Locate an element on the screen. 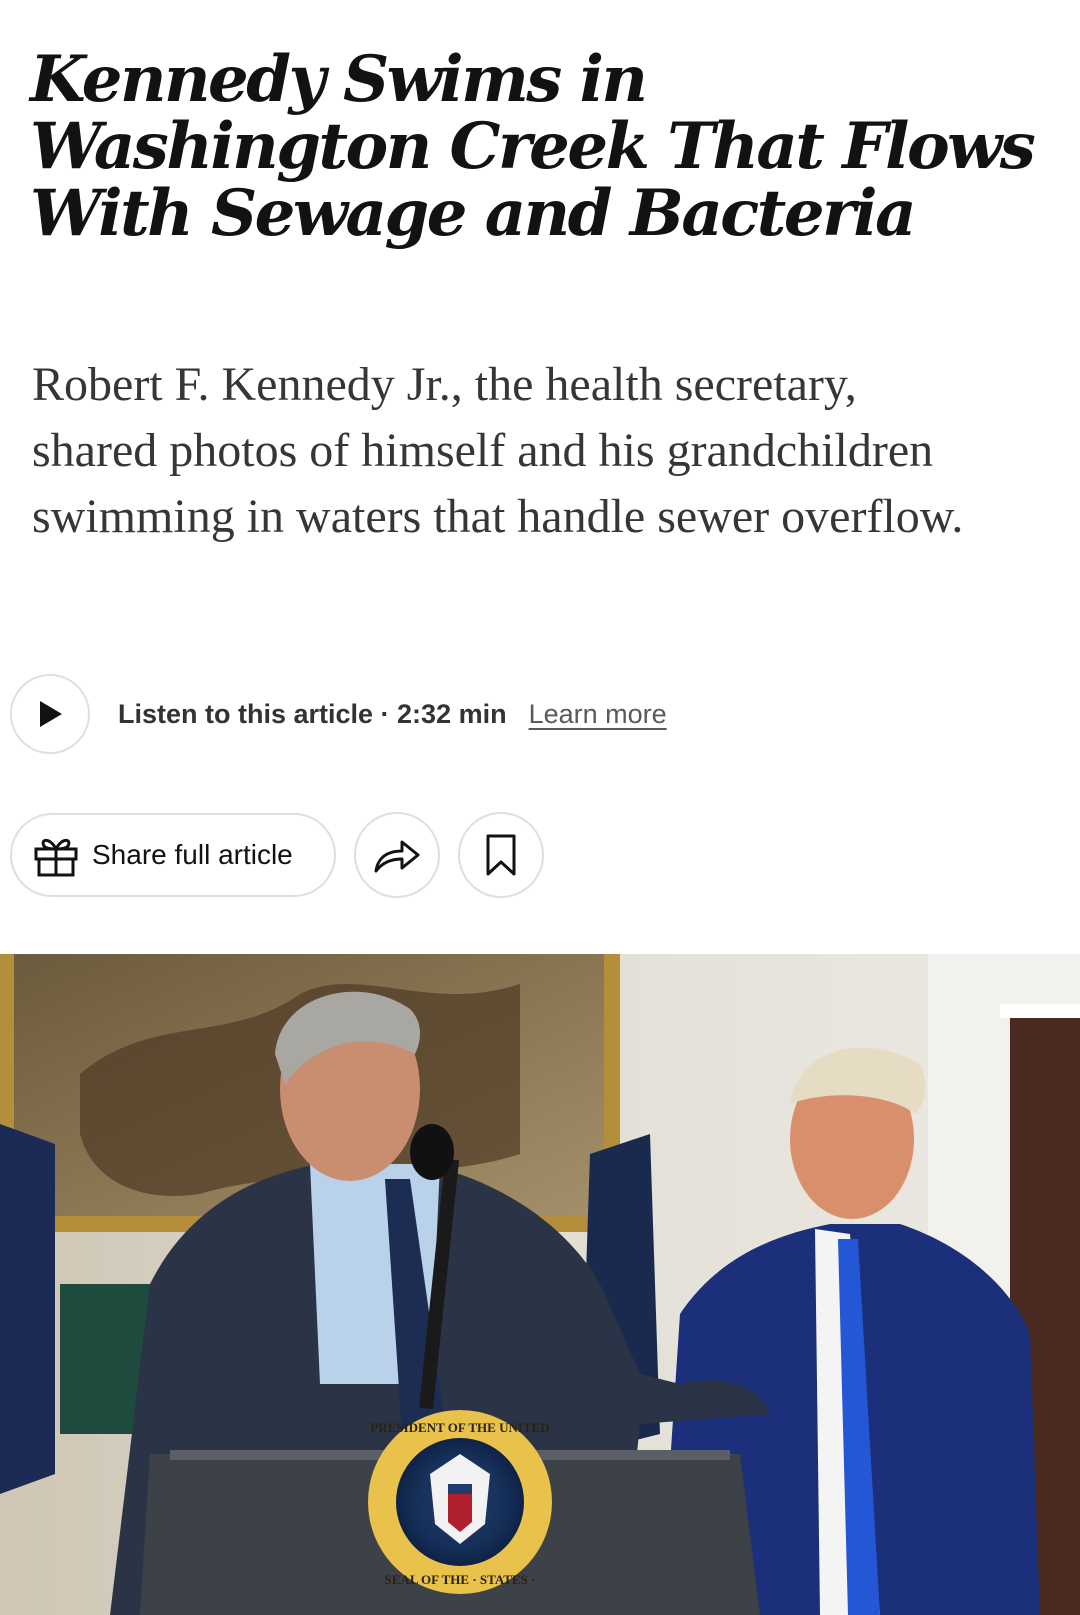 The height and width of the screenshot is (1615, 1080). share-button is located at coordinates (397, 855).